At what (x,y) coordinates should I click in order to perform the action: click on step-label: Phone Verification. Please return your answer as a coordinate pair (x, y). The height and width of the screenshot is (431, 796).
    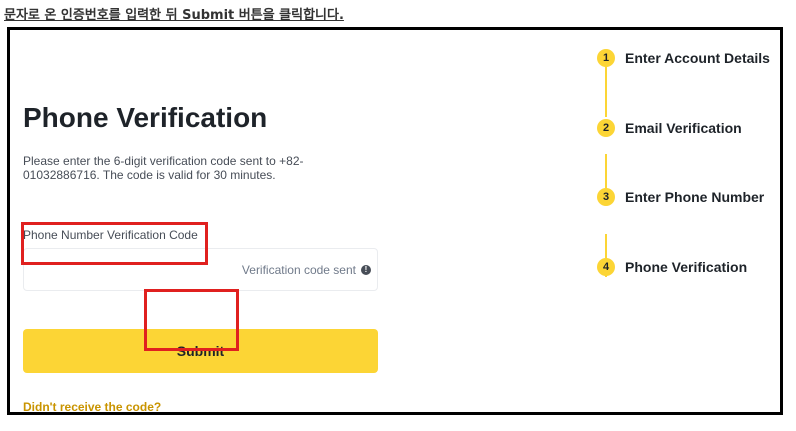
    Looking at the image, I should click on (686, 267).